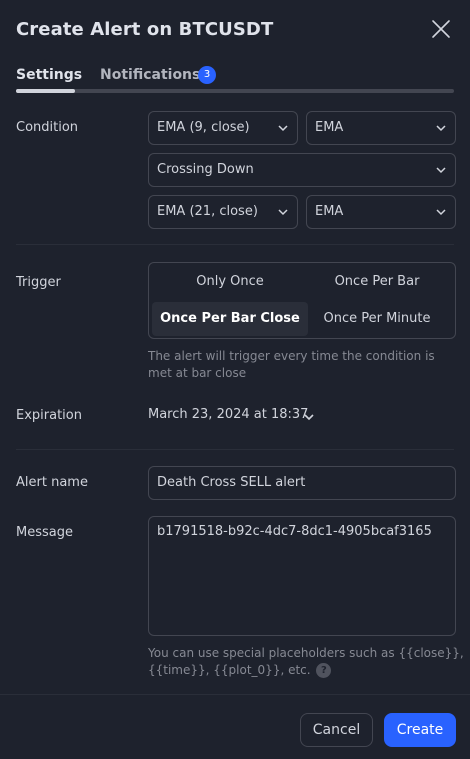 The height and width of the screenshot is (759, 470). I want to click on footer-divider, so click(235, 694).